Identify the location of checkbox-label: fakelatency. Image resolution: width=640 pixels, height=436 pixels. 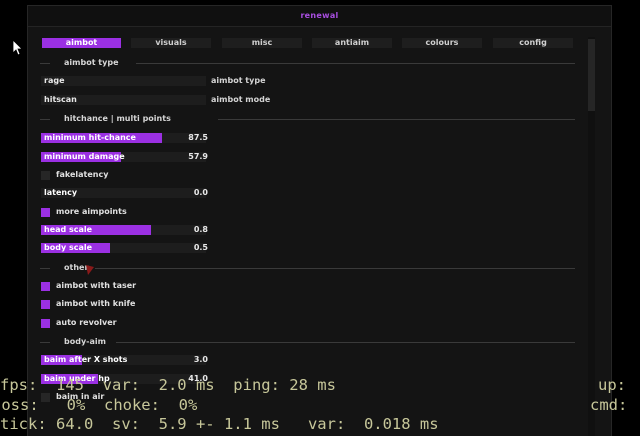
(82, 174).